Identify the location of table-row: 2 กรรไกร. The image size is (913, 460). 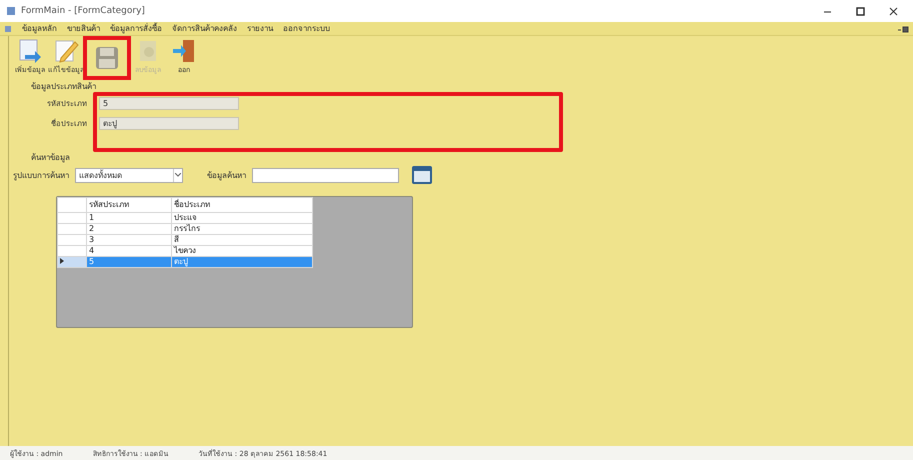
(185, 229).